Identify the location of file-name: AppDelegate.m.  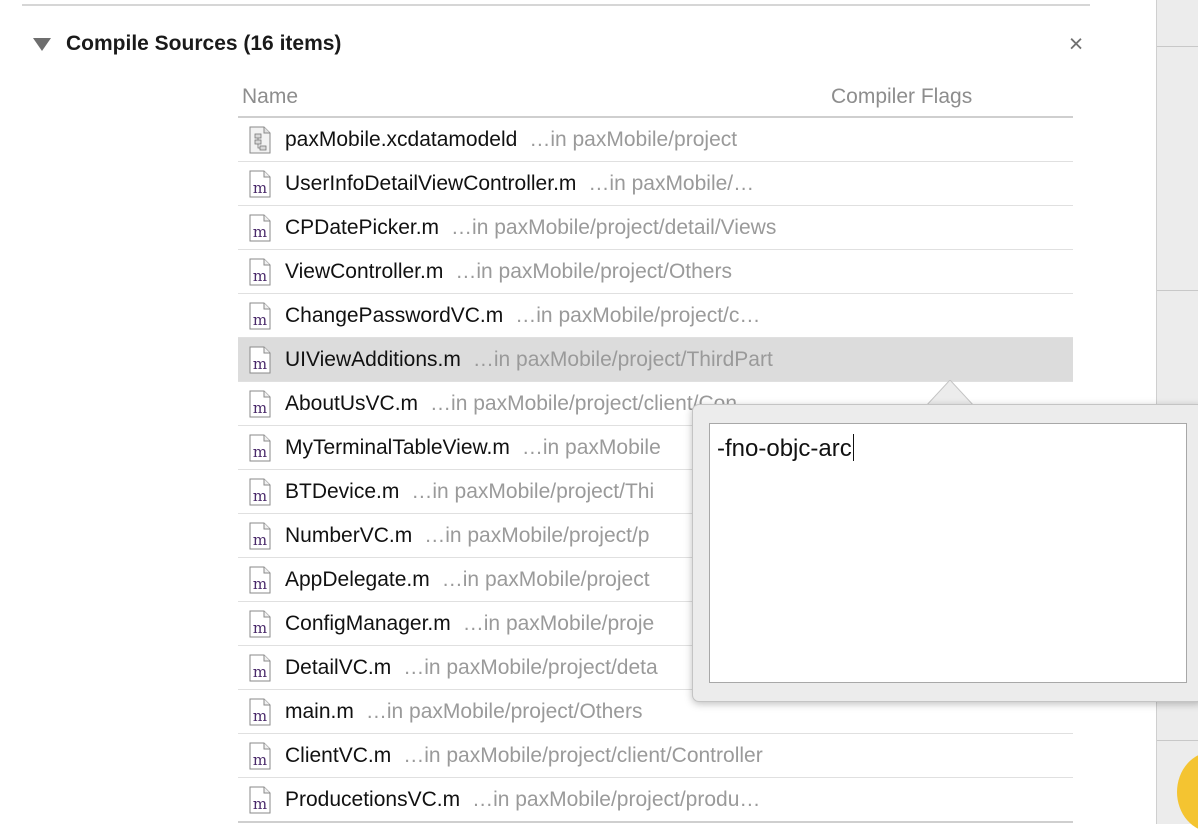
(357, 579).